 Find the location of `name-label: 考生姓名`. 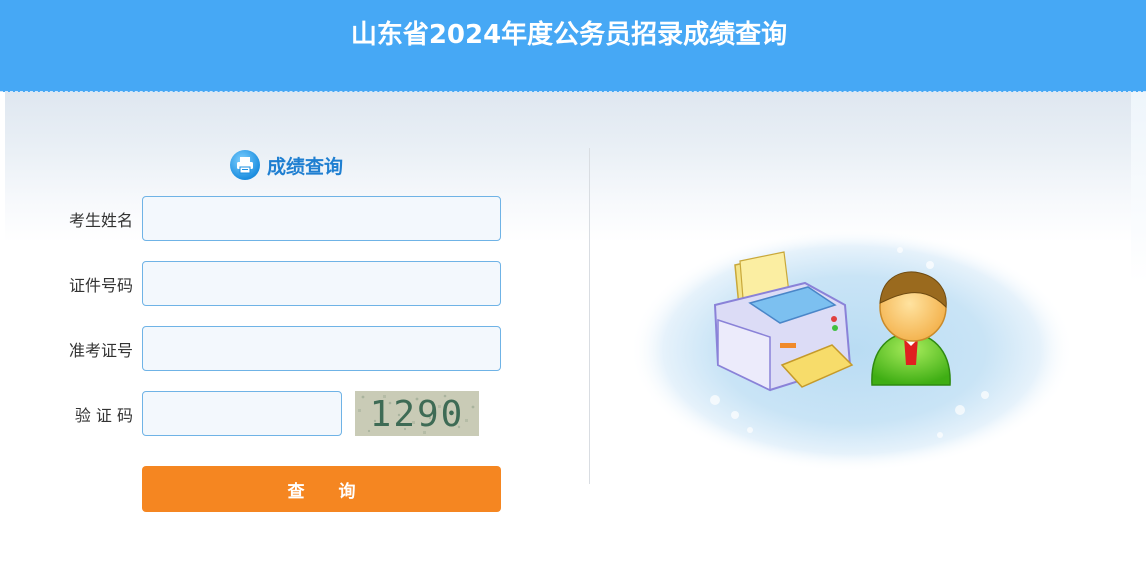

name-label: 考生姓名 is located at coordinates (100, 220).